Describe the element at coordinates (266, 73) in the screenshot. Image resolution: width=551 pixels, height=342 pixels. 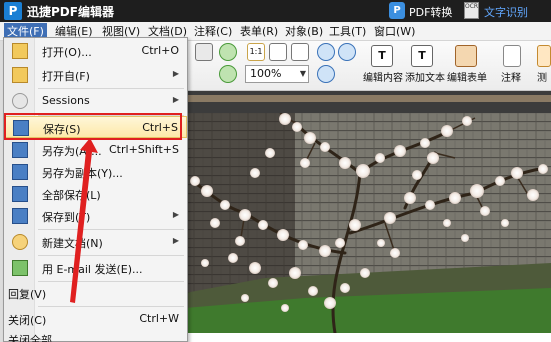
I see `zoom-value: 100%` at that location.